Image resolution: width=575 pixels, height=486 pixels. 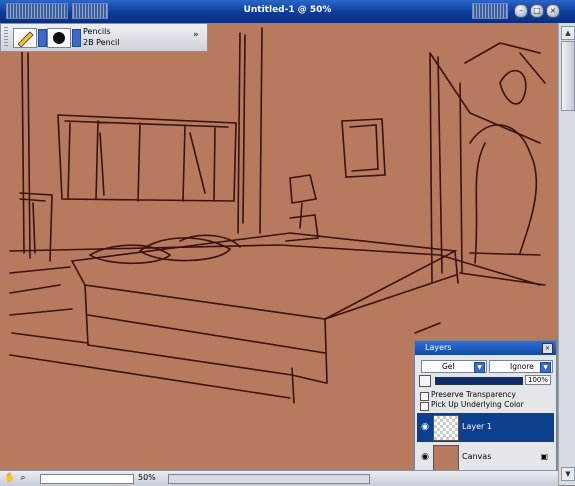 I want to click on composite-method-value: Gel, so click(x=448, y=366).